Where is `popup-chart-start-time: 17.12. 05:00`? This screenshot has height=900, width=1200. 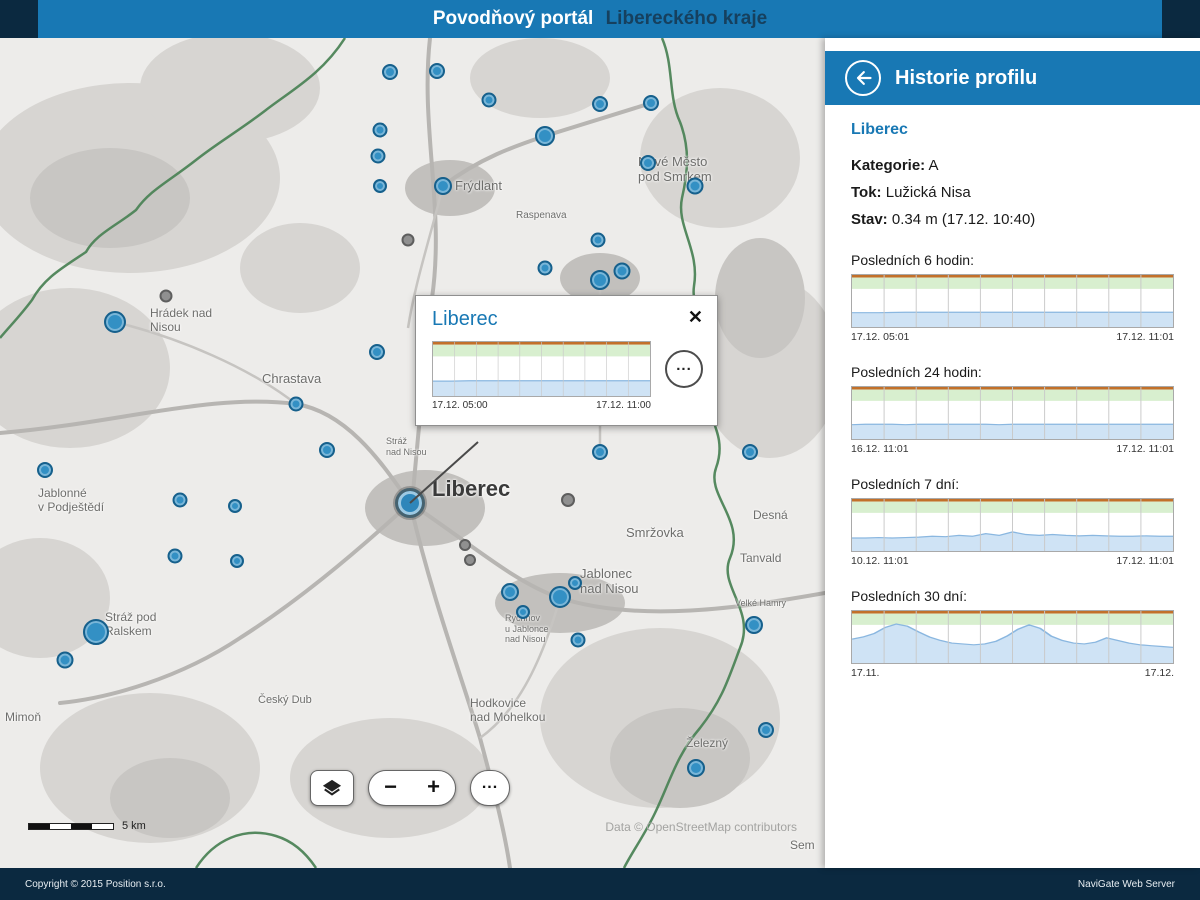 popup-chart-start-time: 17.12. 05:00 is located at coordinates (460, 405).